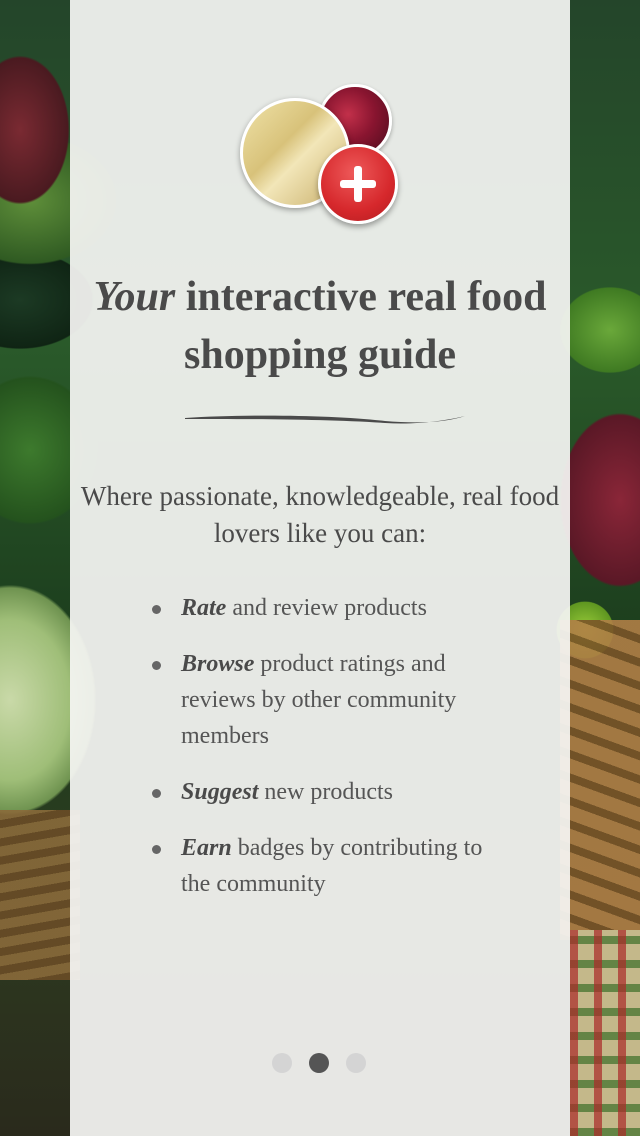 Image resolution: width=640 pixels, height=1136 pixels. I want to click on feature-emphasis: Earn, so click(206, 848).